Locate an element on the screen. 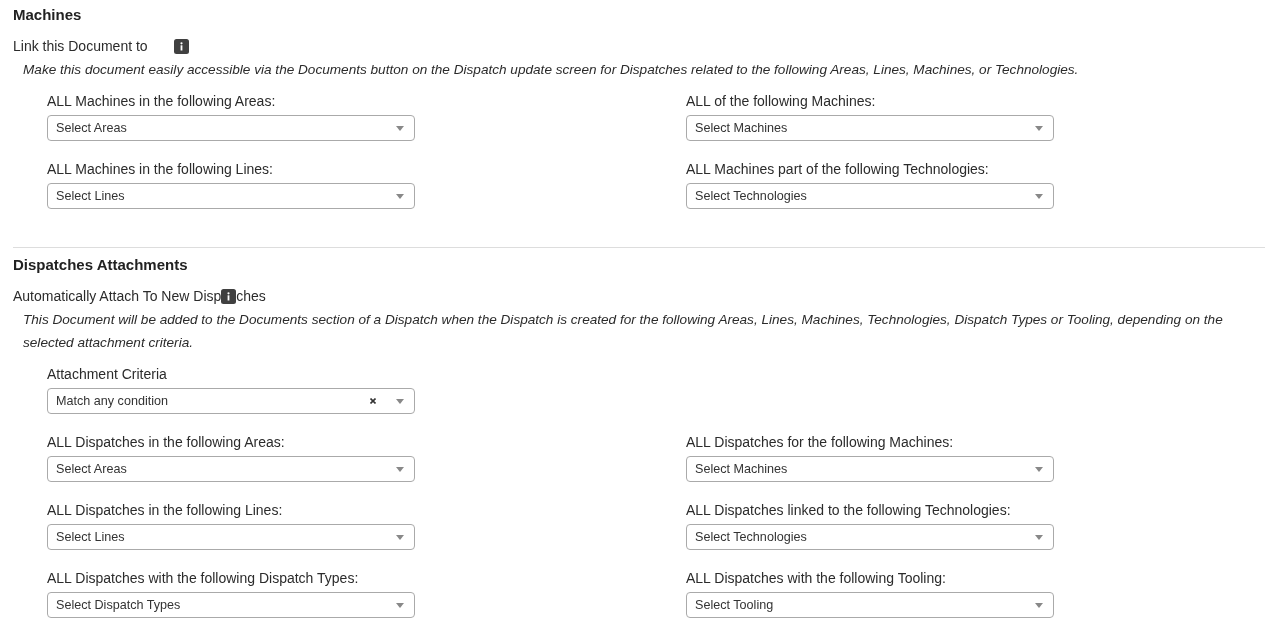  description-text: This Document will be added to the Documents section of a Dispatch when the Dispatch is created for the following Areas, Lines, Machines, Technologies, Dispatch Types or Tooling, depending on the selected attachment criteria. is located at coordinates (623, 331).